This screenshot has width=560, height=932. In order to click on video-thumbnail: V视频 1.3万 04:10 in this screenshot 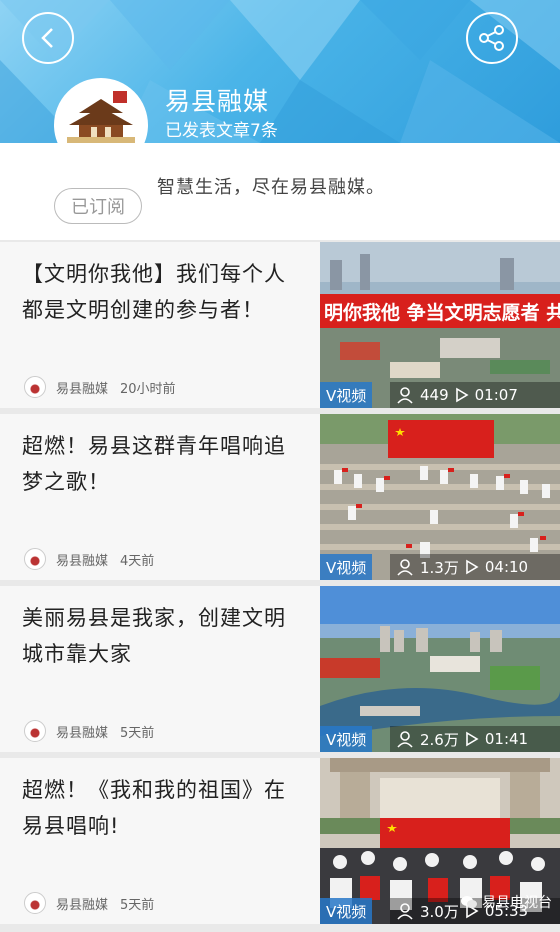, I will do `click(440, 497)`.